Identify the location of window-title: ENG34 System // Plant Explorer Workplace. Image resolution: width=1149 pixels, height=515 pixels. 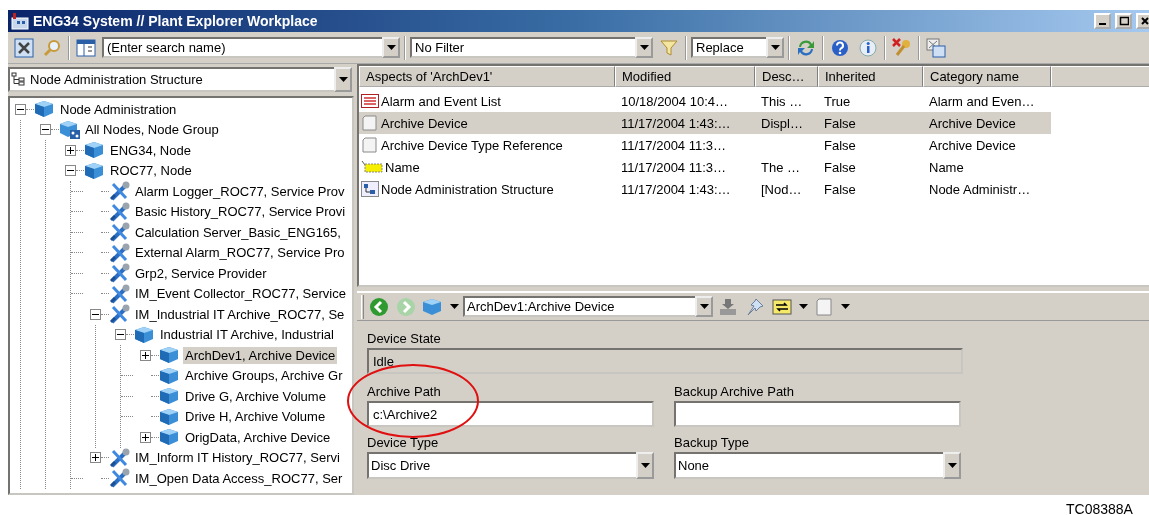
(176, 21).